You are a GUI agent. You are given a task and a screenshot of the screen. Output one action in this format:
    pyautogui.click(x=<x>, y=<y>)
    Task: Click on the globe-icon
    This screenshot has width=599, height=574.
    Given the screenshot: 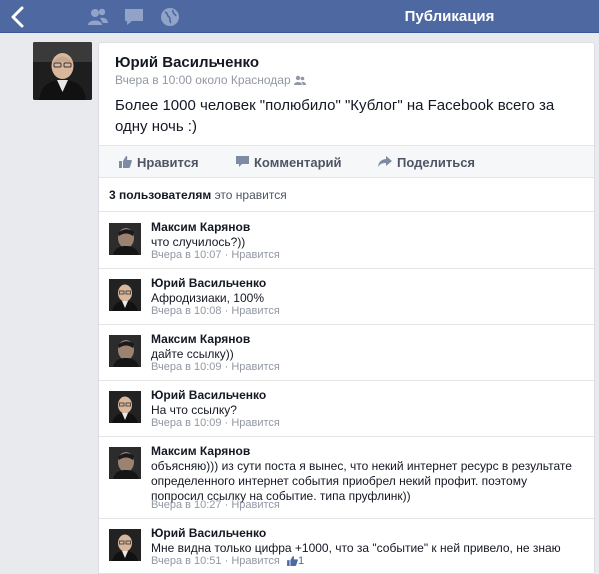 What is the action you would take?
    pyautogui.click(x=170, y=17)
    